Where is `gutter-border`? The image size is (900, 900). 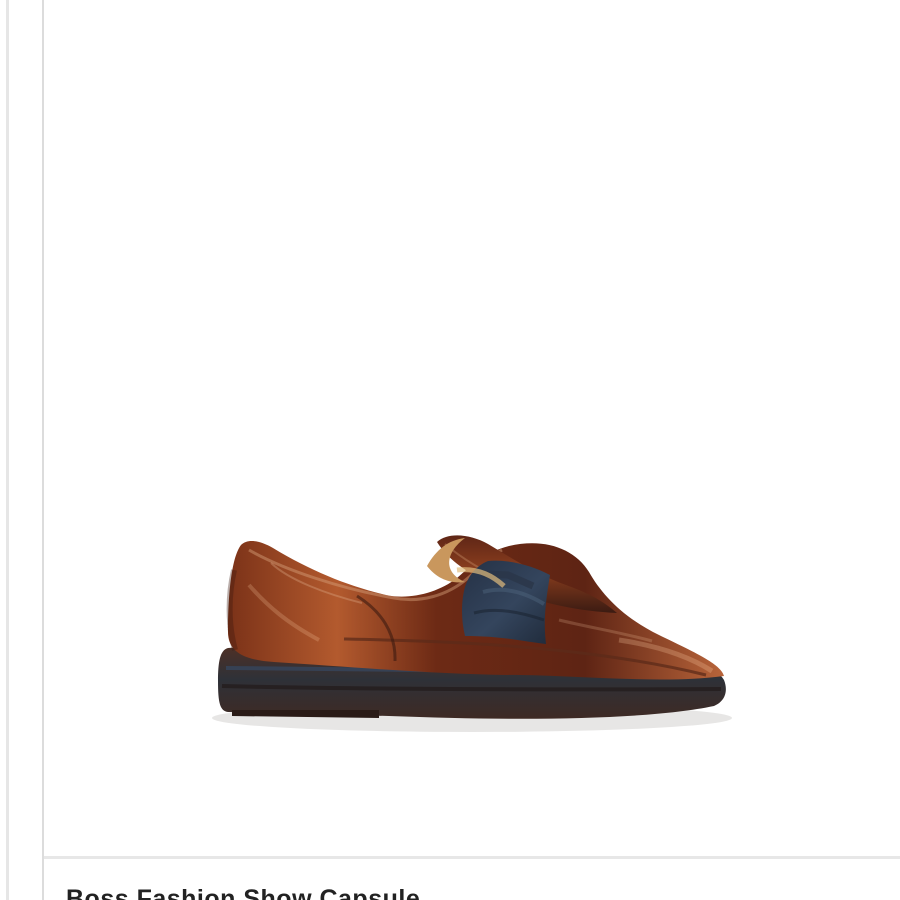
gutter-border is located at coordinates (7, 450).